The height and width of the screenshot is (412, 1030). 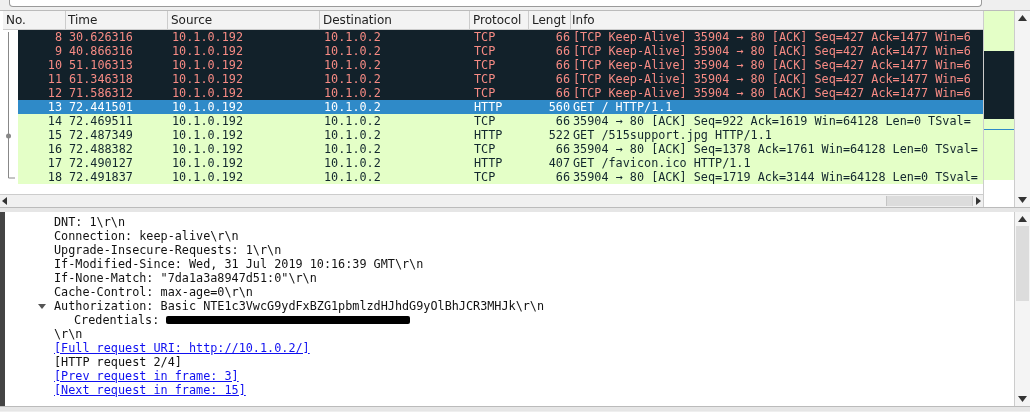 I want to click on packet-row: 9 40.866316 10.1.0.192 10.1.0.2 TCP 66 [TCP Keep-Alive] 35904 → 80 [ACK] Seq=427 Ack=1477 Win=6, so click(x=501, y=51).